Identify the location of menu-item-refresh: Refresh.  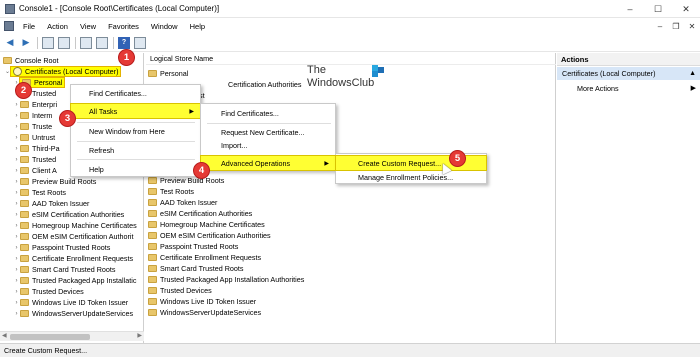
(135, 150).